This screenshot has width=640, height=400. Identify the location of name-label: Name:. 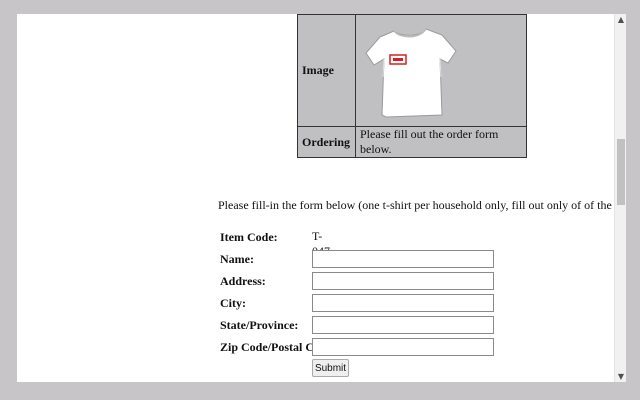
(237, 259).